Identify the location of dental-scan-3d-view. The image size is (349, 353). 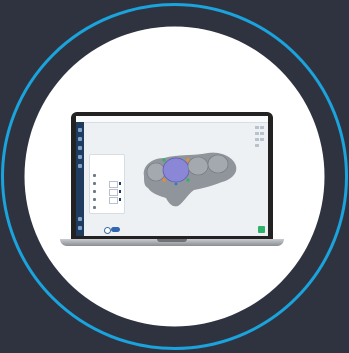
(188, 176).